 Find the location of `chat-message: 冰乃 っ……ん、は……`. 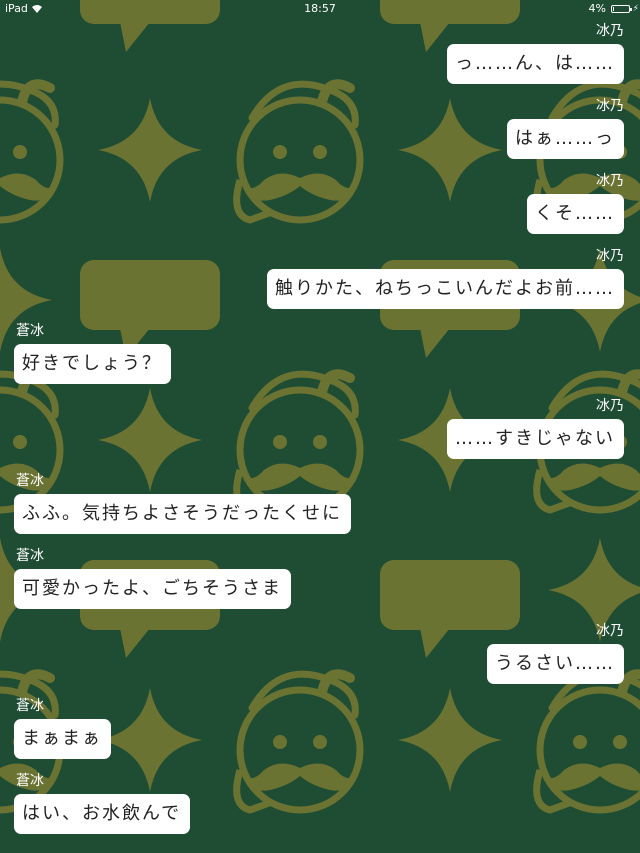

chat-message: 冰乃 っ……ん、は…… is located at coordinates (535, 53).